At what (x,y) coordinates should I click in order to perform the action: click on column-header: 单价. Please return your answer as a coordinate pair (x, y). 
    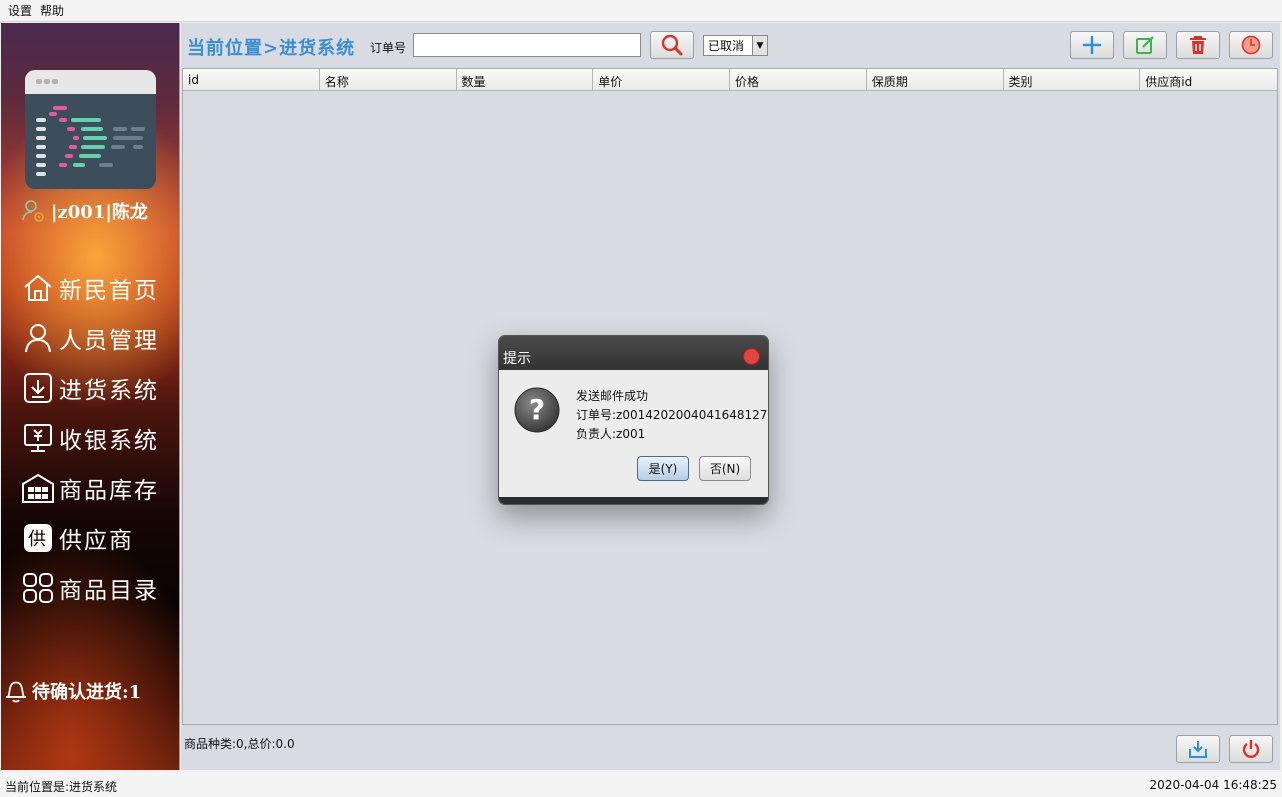
    Looking at the image, I should click on (661, 79).